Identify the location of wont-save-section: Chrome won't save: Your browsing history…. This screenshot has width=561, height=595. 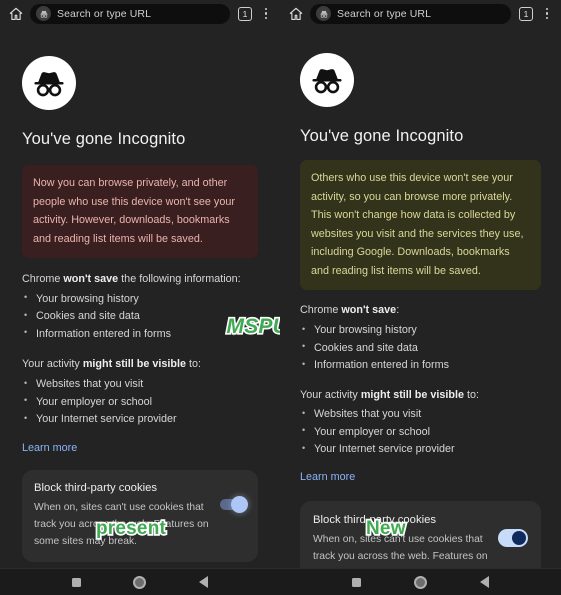
(420, 338).